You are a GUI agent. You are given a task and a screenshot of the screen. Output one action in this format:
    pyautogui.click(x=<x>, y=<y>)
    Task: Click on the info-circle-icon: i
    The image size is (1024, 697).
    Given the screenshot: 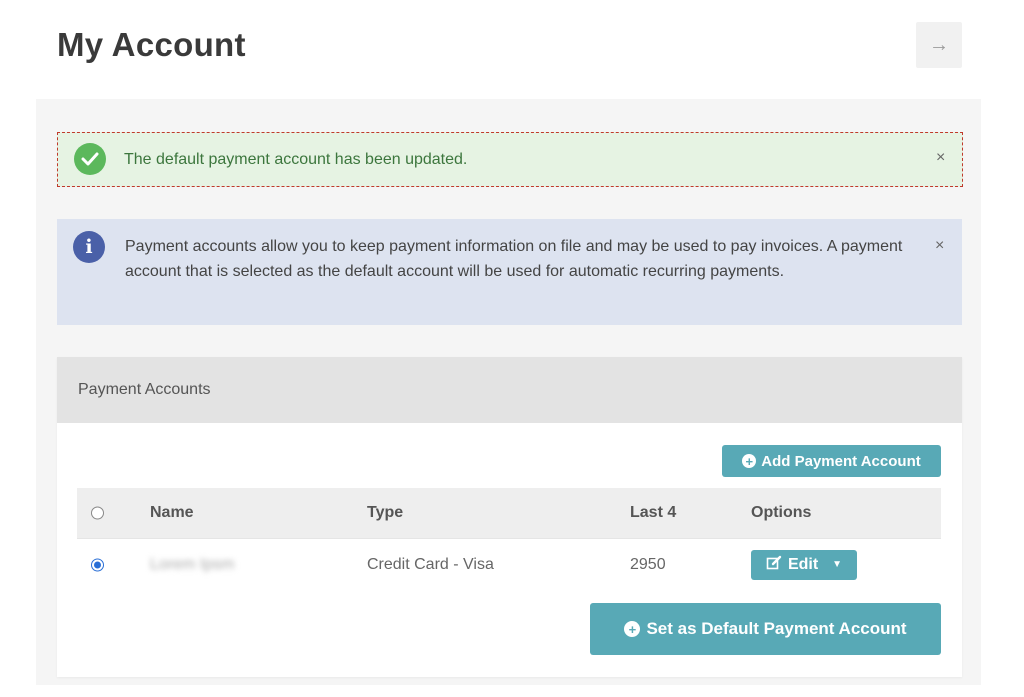 What is the action you would take?
    pyautogui.click(x=89, y=247)
    